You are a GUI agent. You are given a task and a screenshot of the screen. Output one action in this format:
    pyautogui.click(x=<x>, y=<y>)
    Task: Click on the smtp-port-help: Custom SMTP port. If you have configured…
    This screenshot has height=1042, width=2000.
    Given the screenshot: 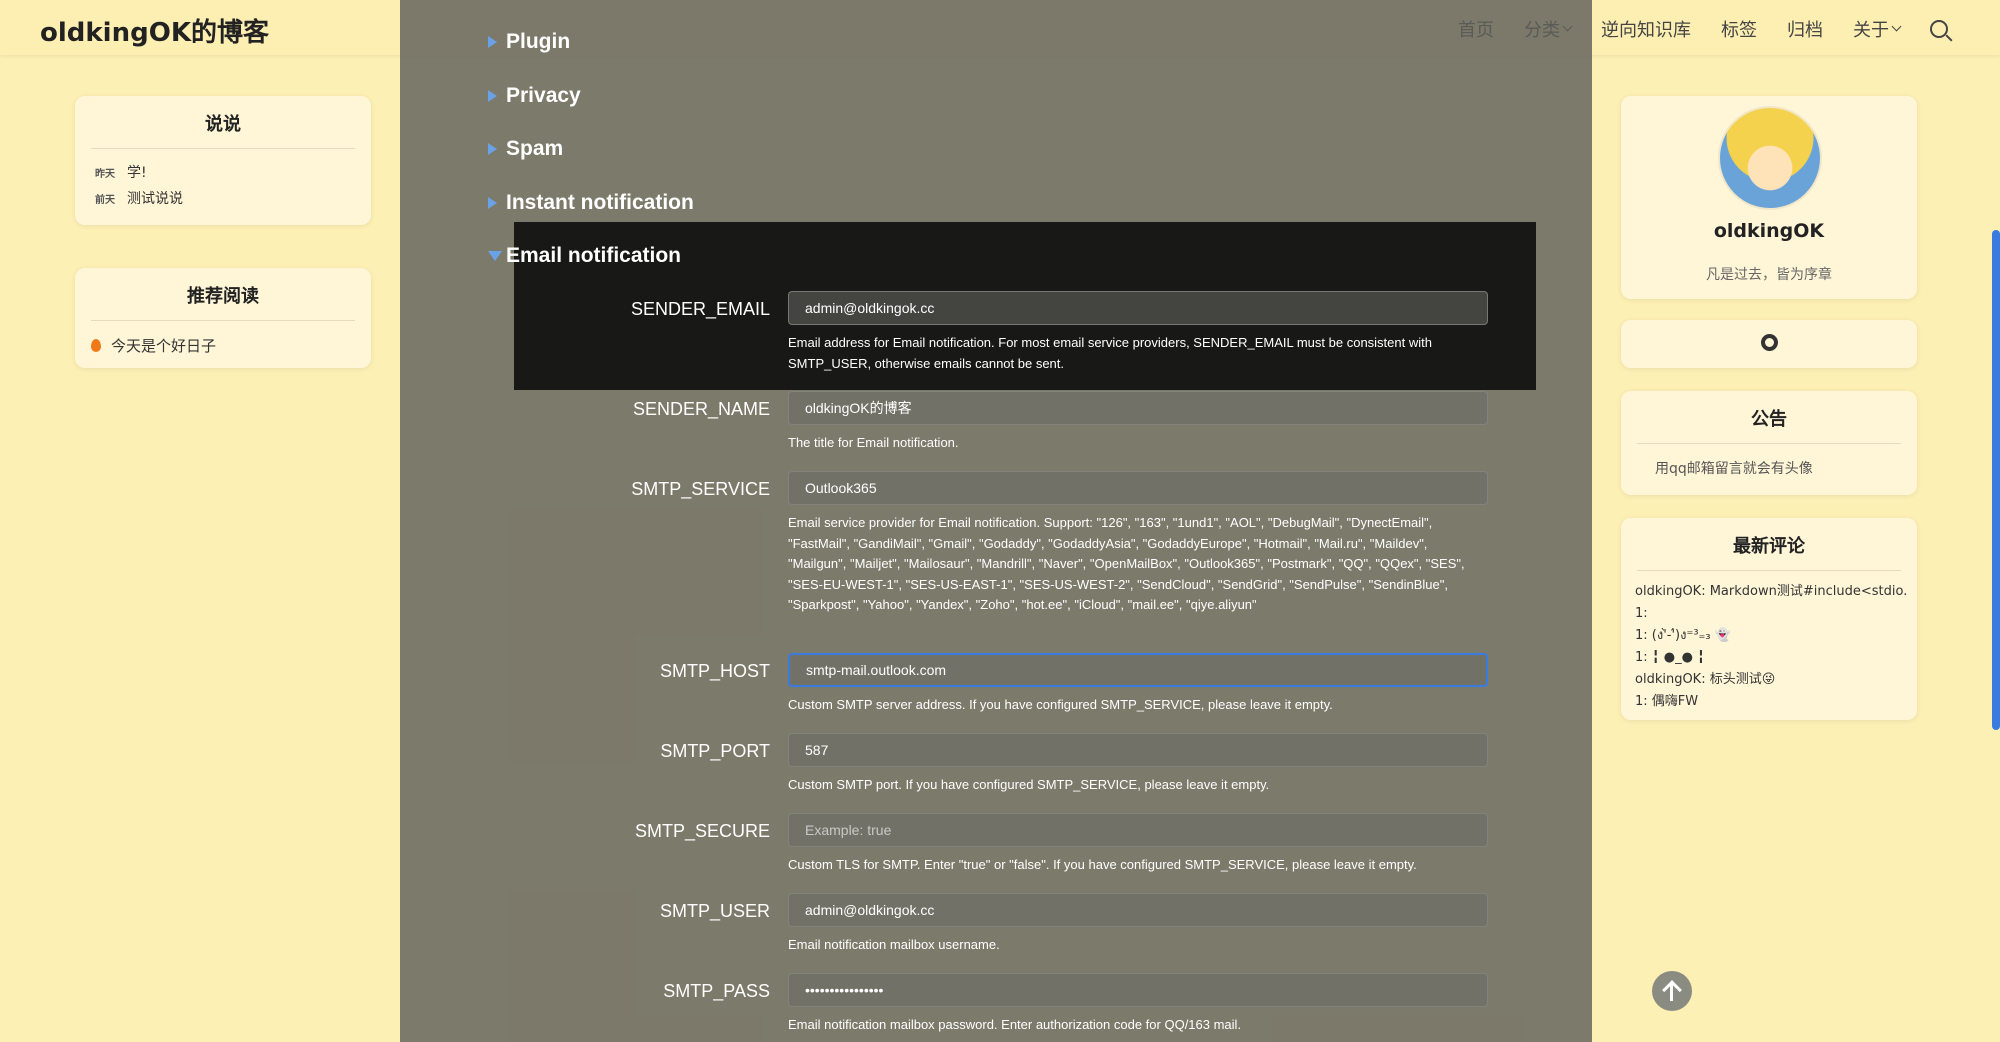 What is the action you would take?
    pyautogui.click(x=1029, y=784)
    